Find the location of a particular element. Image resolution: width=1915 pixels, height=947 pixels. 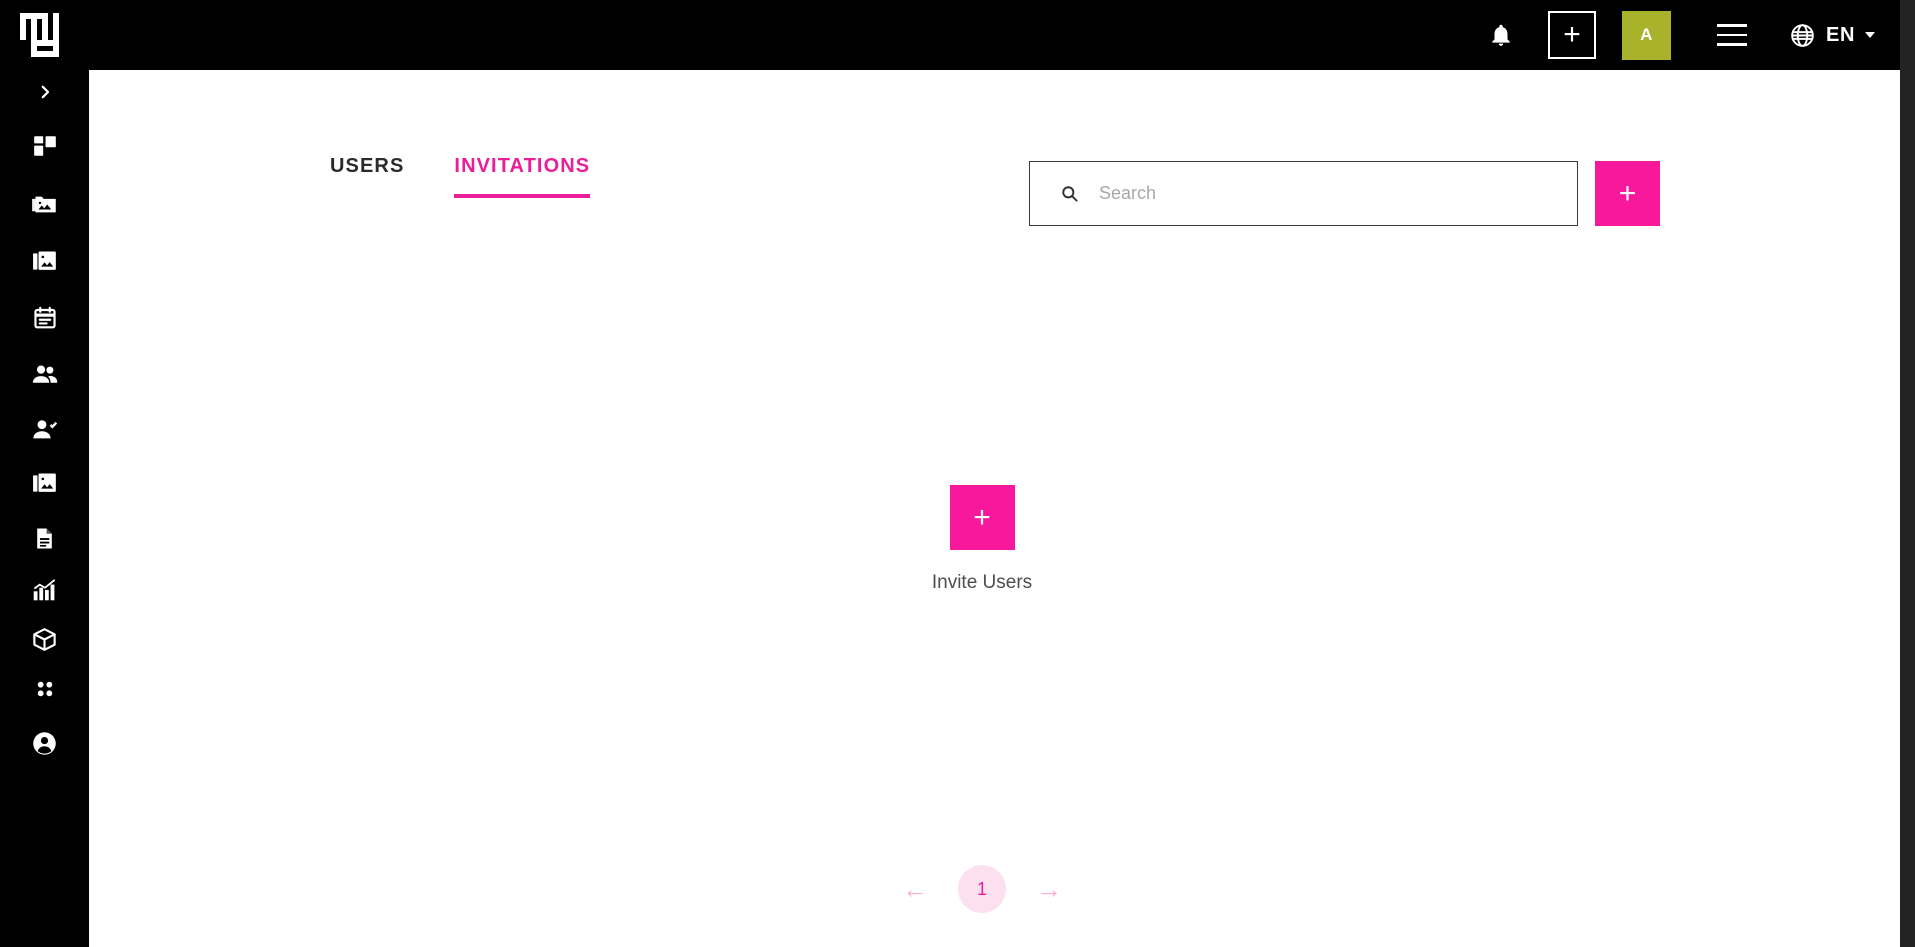

cube-icon is located at coordinates (44, 639).